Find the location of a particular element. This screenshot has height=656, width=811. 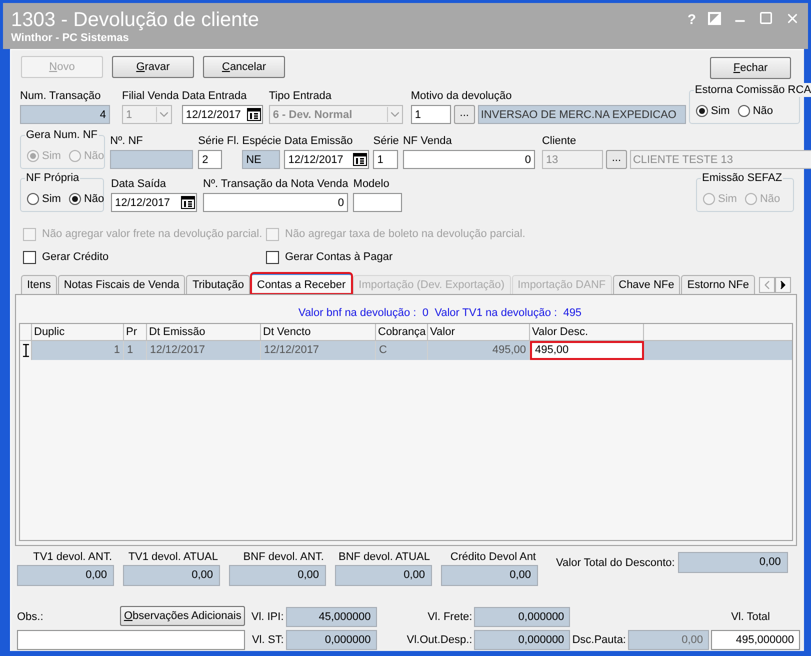

tab: Tributação is located at coordinates (218, 284).